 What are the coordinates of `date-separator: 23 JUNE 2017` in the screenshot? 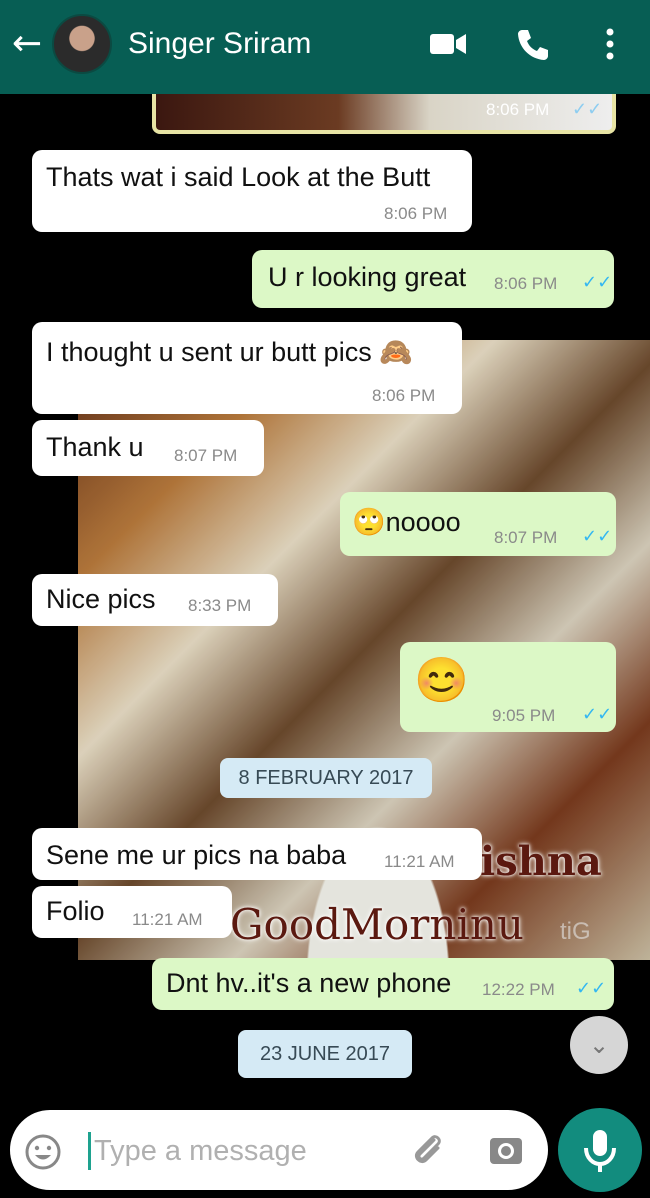 It's located at (325, 1054).